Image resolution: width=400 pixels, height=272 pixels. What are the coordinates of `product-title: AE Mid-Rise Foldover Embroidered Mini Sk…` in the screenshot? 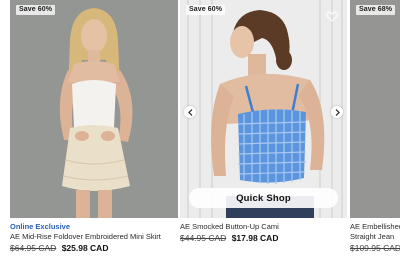 It's located at (94, 237).